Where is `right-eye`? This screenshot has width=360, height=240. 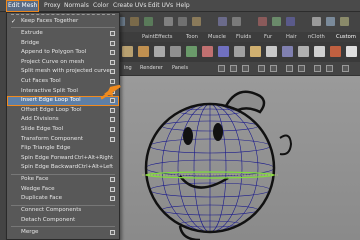 right-eye is located at coordinates (218, 132).